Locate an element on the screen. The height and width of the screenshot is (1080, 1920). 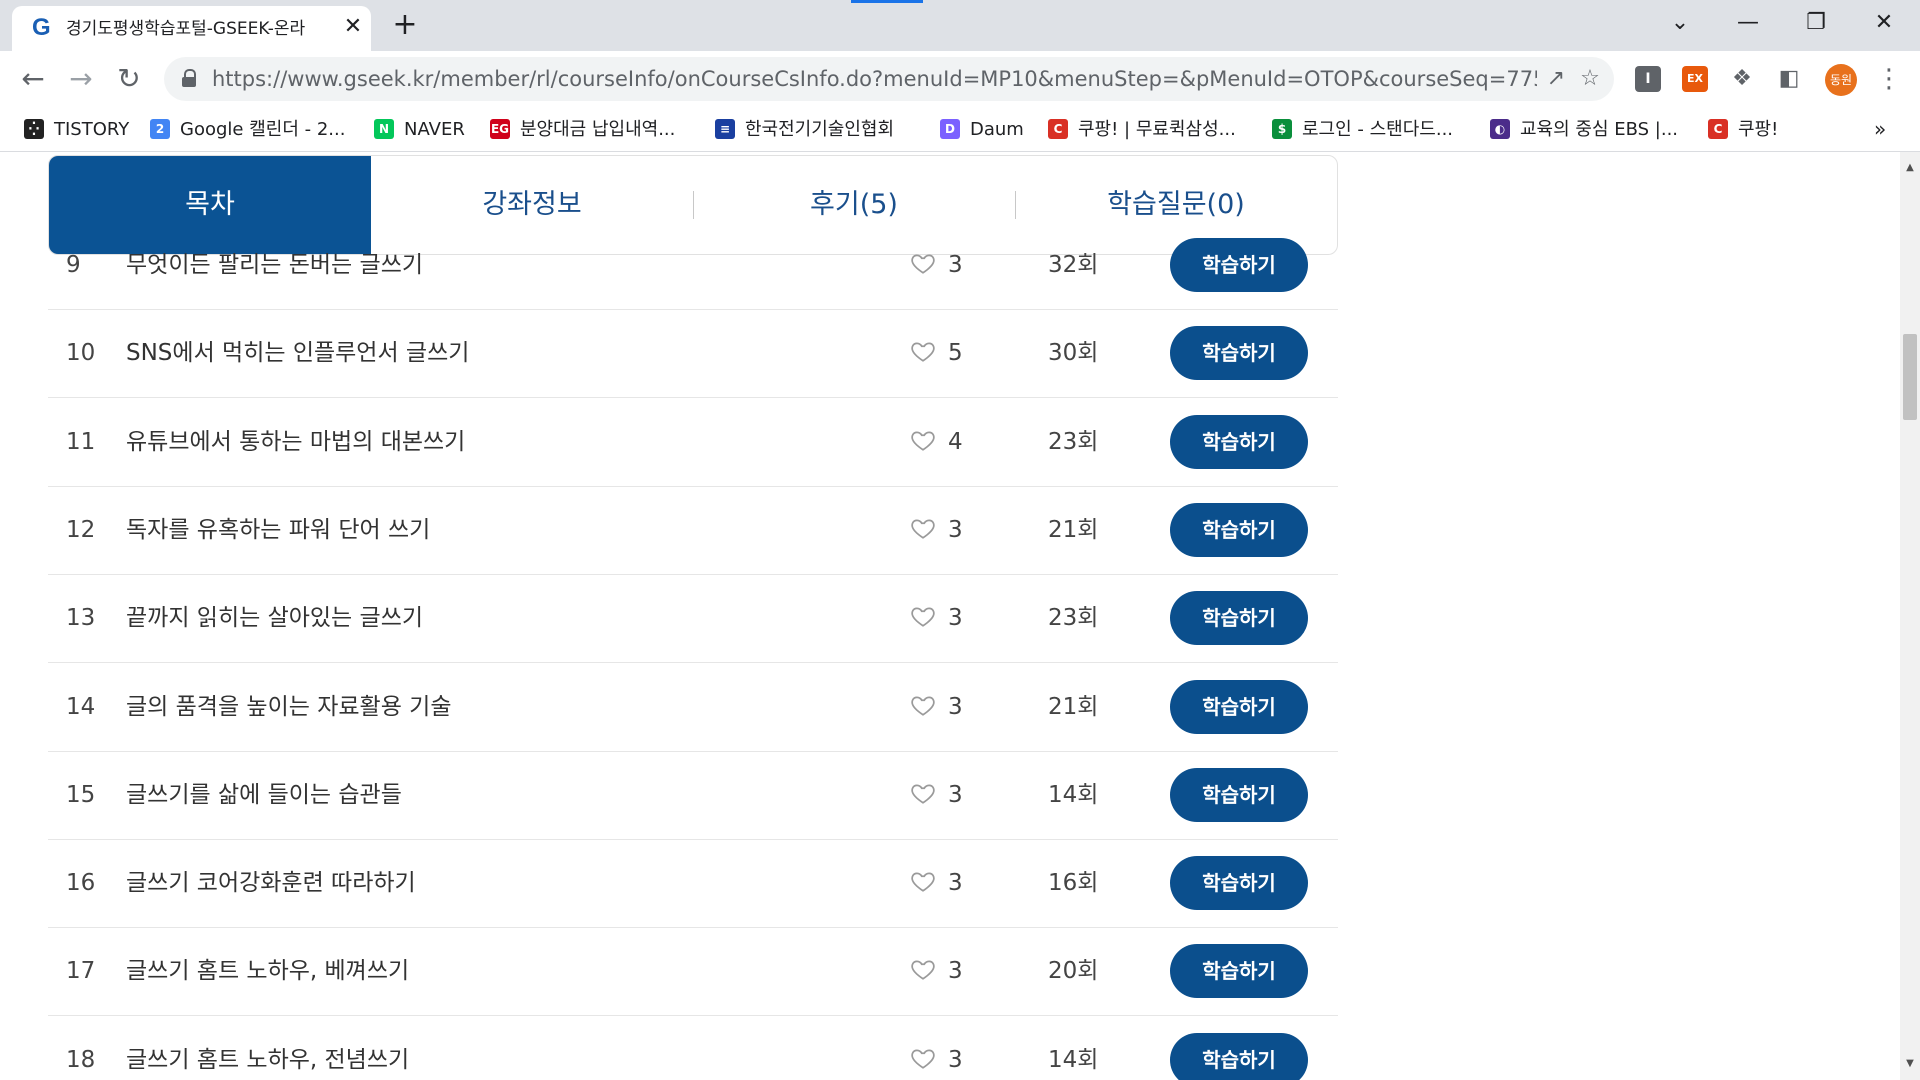
lesson-row: 16 글쓰기 코어강화훈련 따라하기 3 16회 학습하기 is located at coordinates (693, 884).